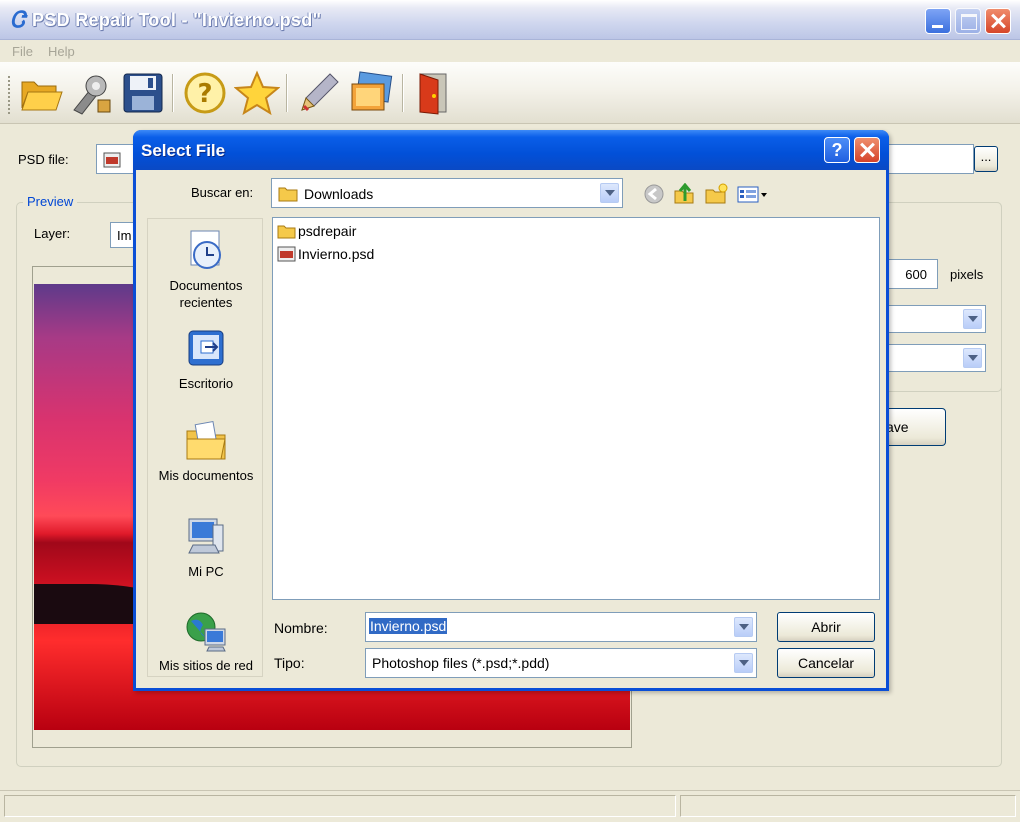 This screenshot has height=822, width=1020. Describe the element at coordinates (510, 20) in the screenshot. I see `main-title-bar: Ꮳ PSD Repair Tool - "Invierno.psd"` at that location.